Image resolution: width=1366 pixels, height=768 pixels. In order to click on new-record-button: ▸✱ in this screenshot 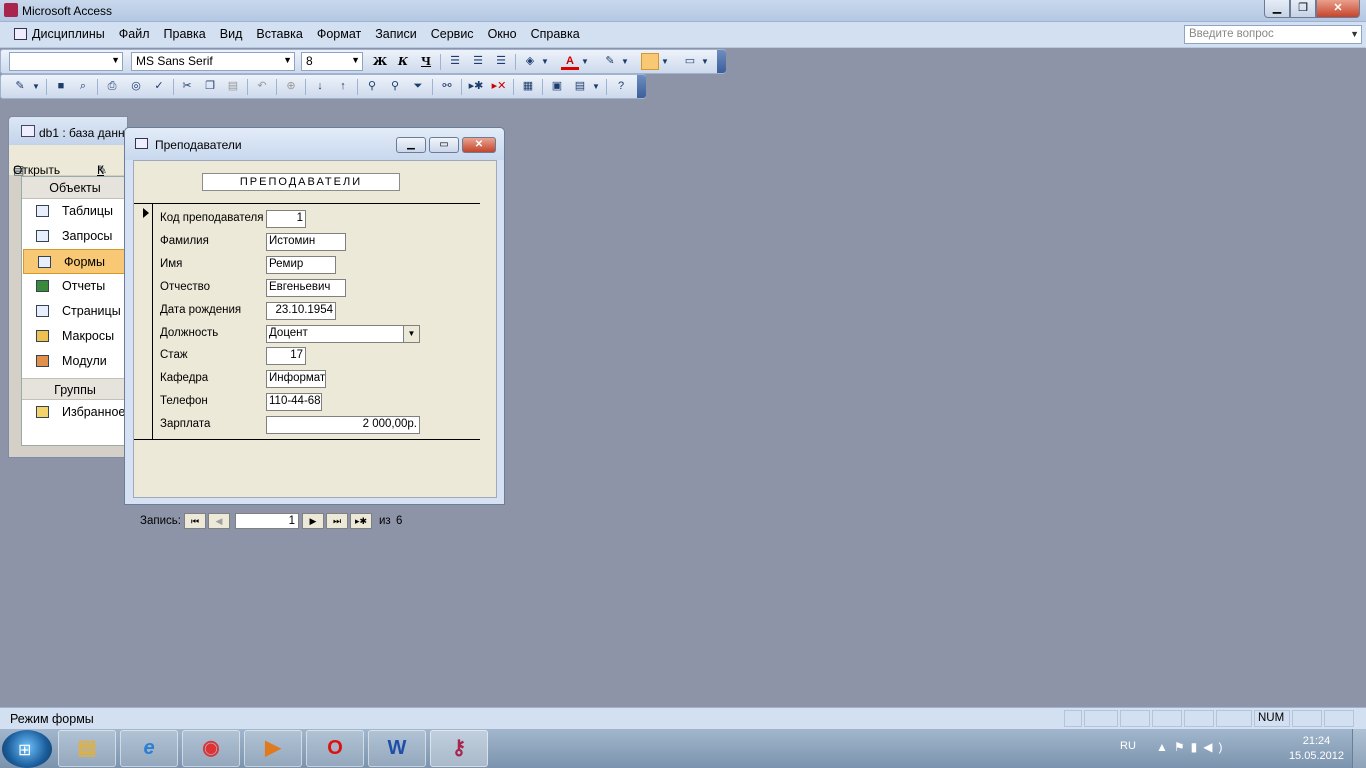, I will do `click(361, 521)`.